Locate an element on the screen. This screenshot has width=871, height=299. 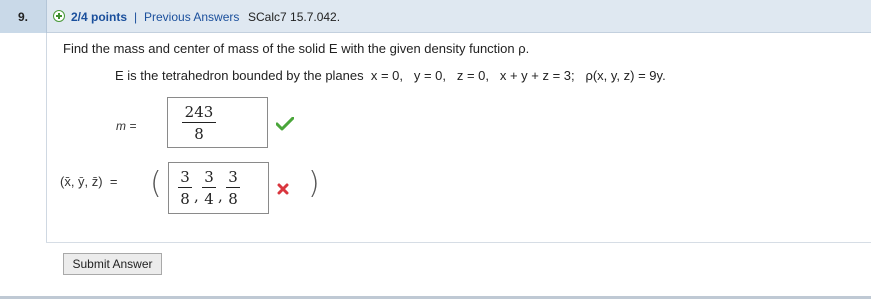
mass-denominator: 8 is located at coordinates (199, 134).